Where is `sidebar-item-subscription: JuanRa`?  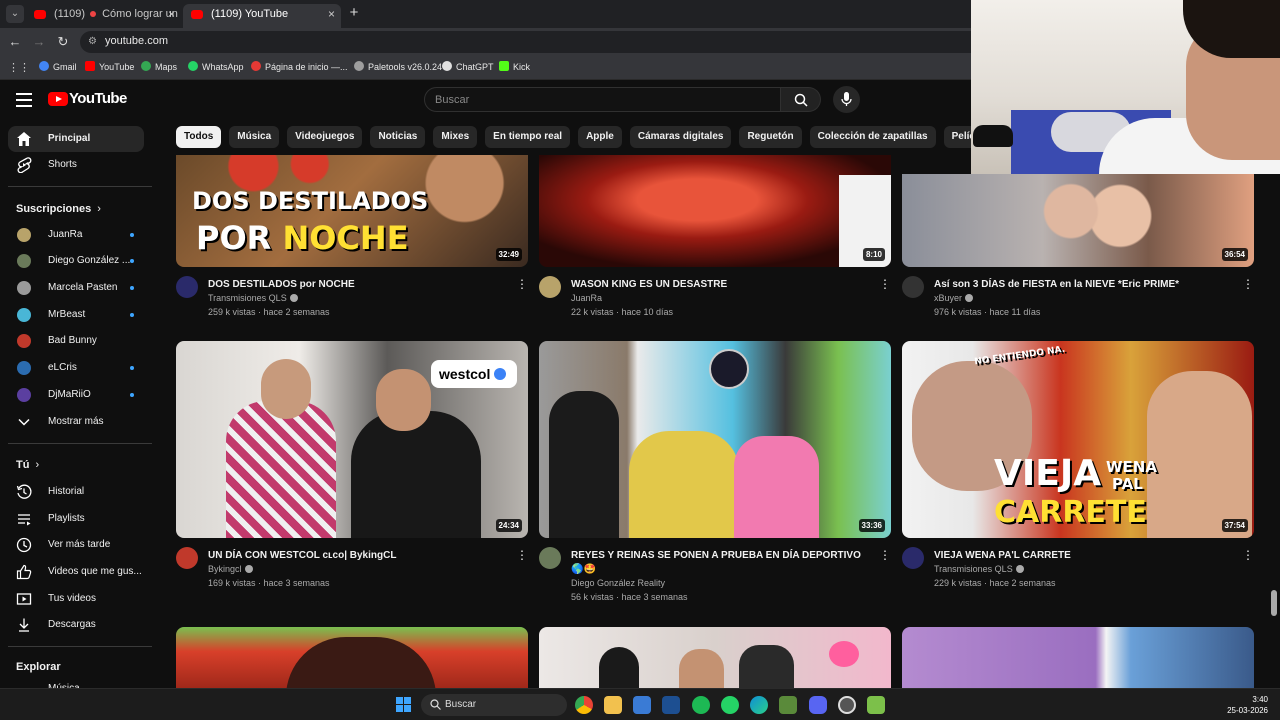 sidebar-item-subscription: JuanRa is located at coordinates (76, 235).